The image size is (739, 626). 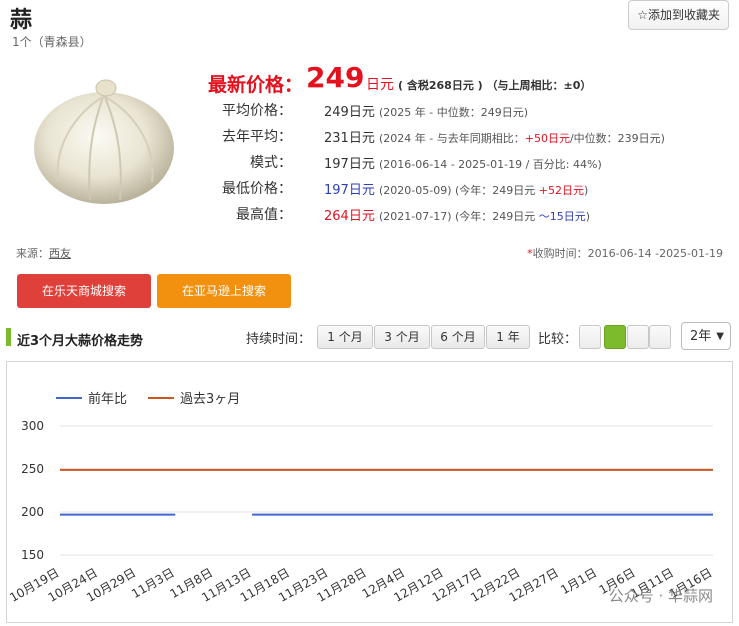 What do you see at coordinates (458, 337) in the screenshot?
I see `duration-6-months-button: 6 个月` at bounding box center [458, 337].